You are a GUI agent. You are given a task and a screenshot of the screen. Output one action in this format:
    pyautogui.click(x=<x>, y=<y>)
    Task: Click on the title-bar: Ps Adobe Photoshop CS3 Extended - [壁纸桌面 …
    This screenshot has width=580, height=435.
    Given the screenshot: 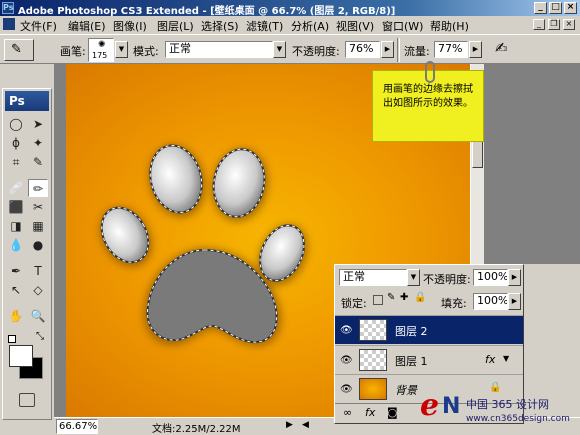 What is the action you would take?
    pyautogui.click(x=290, y=8)
    